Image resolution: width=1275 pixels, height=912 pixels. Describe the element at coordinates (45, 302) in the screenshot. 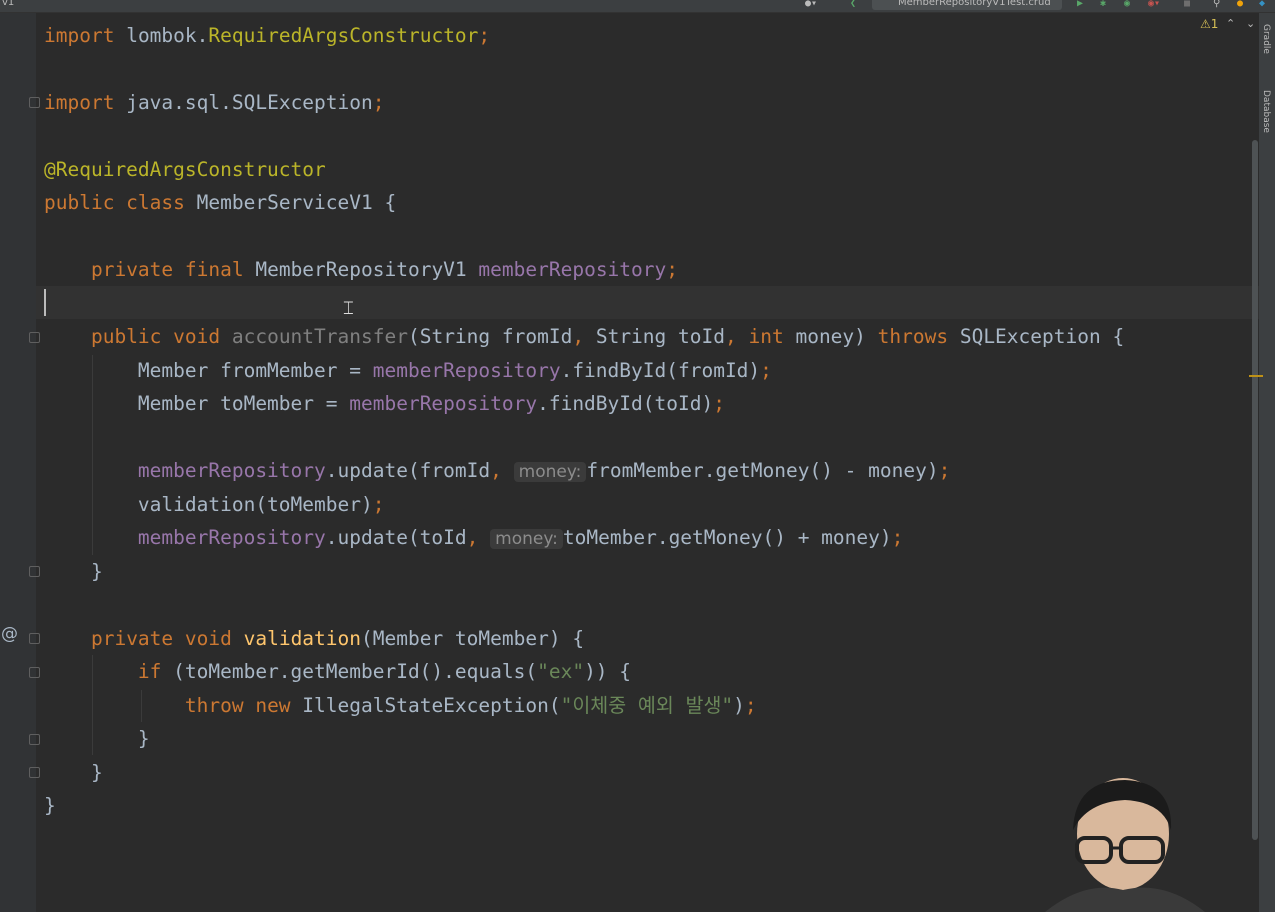

I see `text-caret` at that location.